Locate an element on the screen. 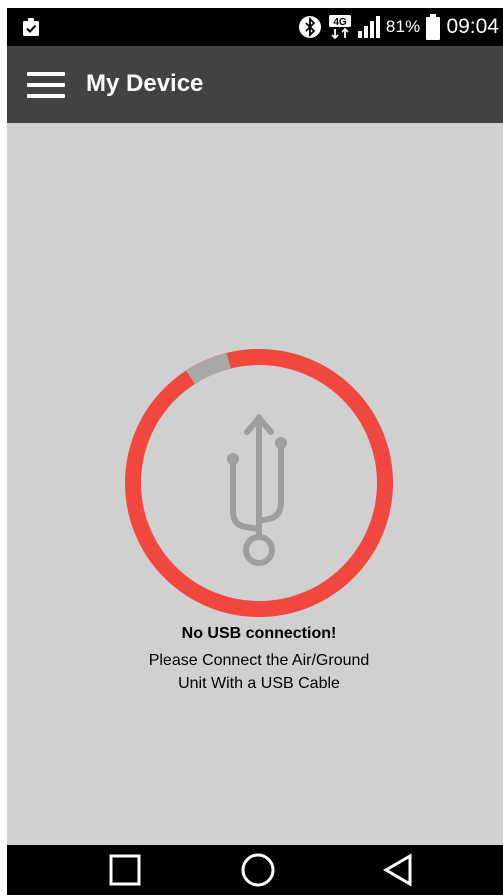 This screenshot has width=503, height=895. back-triangle-icon is located at coordinates (397, 870).